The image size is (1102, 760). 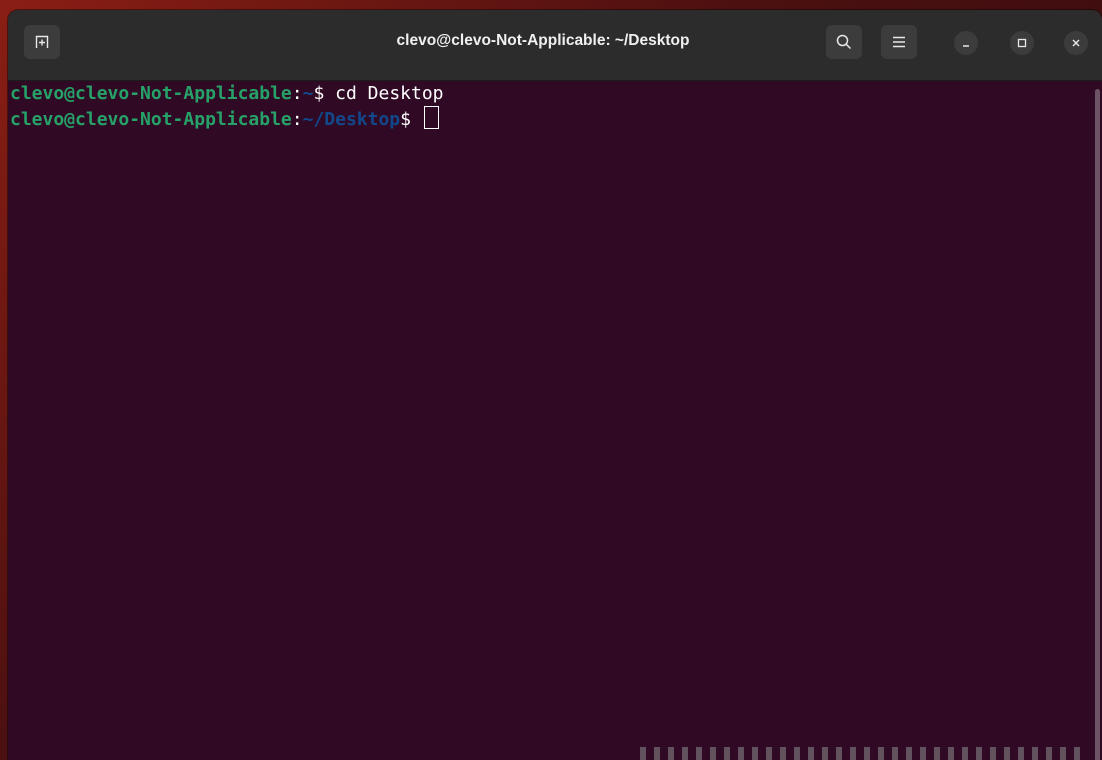 What do you see at coordinates (550, 93) in the screenshot?
I see `terminal-line: clevo@clevo-Not-Applicable:~$ cd Desktop` at bounding box center [550, 93].